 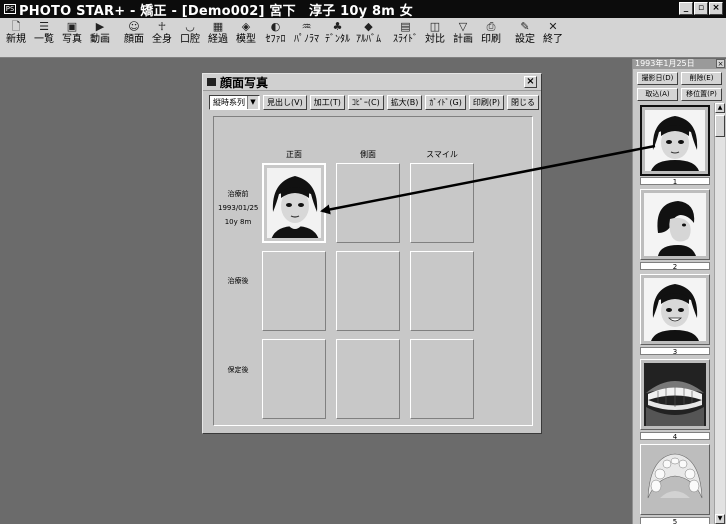 I want to click on thumbnail-panel-date: 1993年1月25日, so click(x=665, y=63).